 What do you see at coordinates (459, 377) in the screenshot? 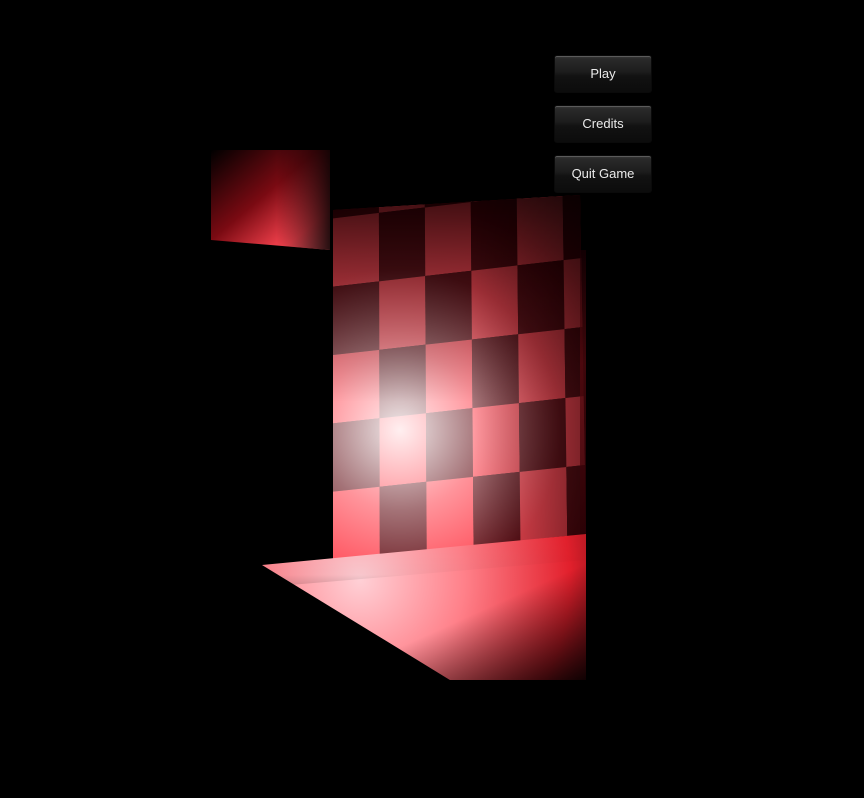
I see `checkered-wall` at bounding box center [459, 377].